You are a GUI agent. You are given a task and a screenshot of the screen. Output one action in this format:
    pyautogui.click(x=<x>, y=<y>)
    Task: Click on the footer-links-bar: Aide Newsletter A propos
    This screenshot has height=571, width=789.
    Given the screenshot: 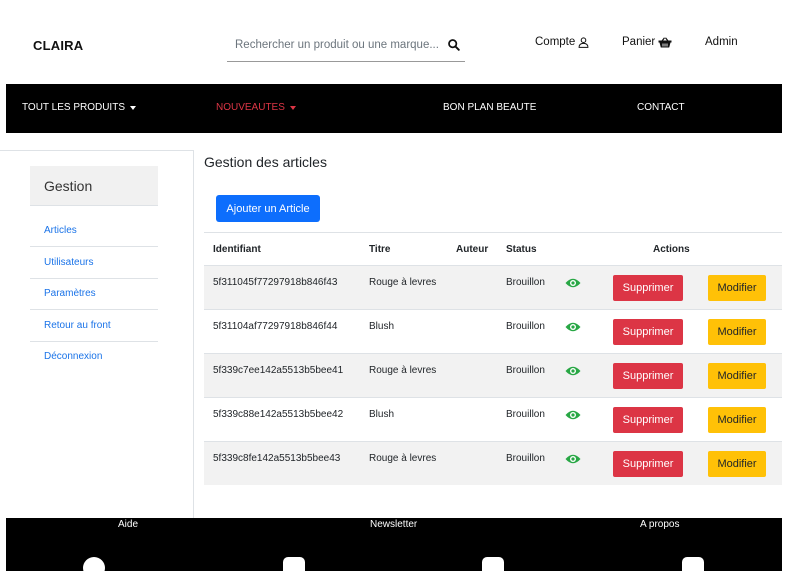 What is the action you would take?
    pyautogui.click(x=394, y=525)
    